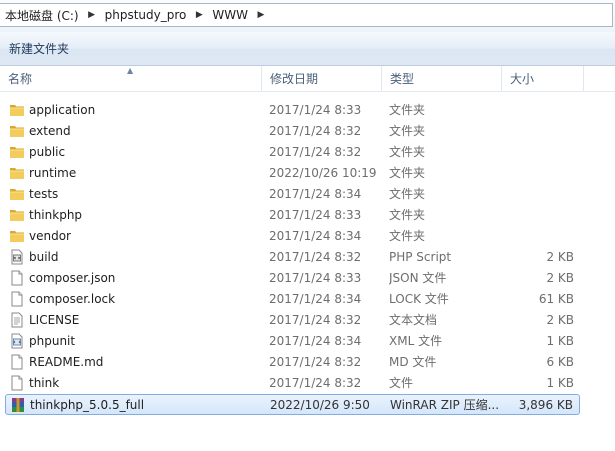  What do you see at coordinates (442, 79) in the screenshot?
I see `column-type-header: 类型` at bounding box center [442, 79].